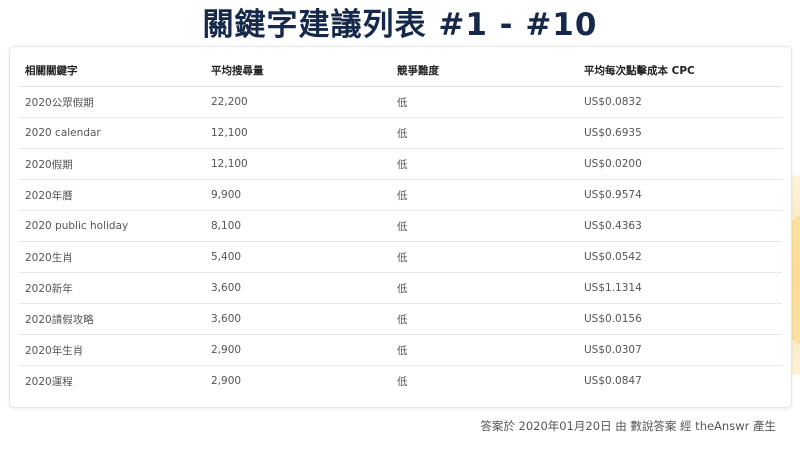  I want to click on cpc-cell: US$0.0832, so click(680, 102).